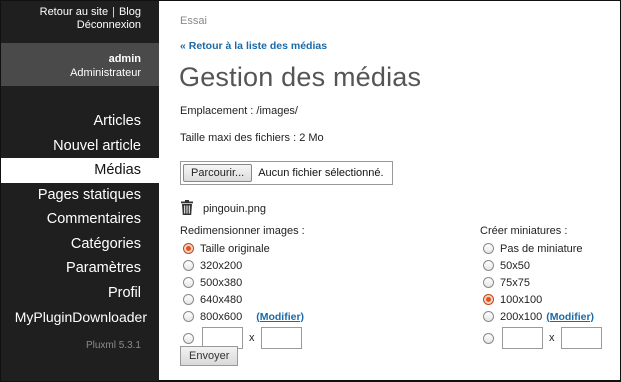 Image resolution: width=621 pixels, height=382 pixels. What do you see at coordinates (521, 299) in the screenshot?
I see `option-label: 100x100` at bounding box center [521, 299].